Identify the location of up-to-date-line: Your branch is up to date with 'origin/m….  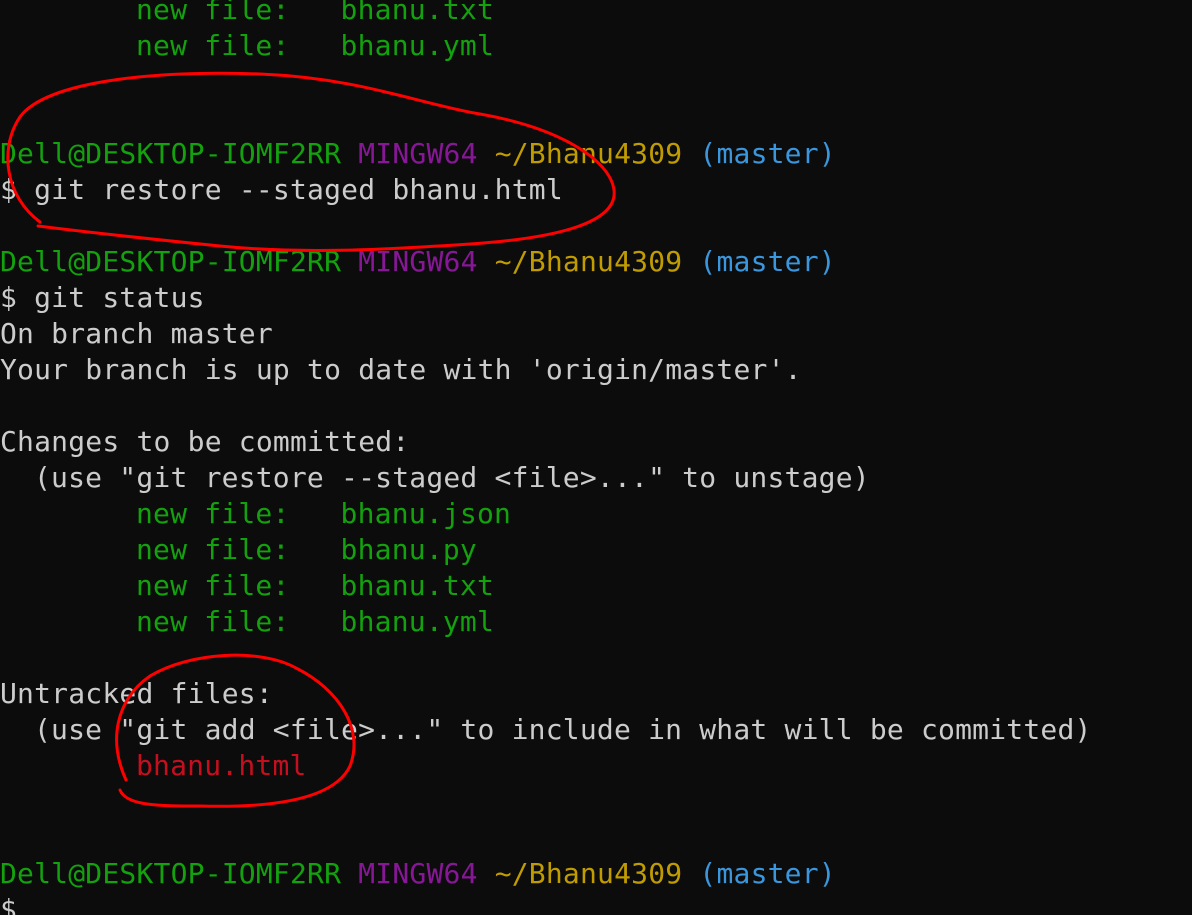
(401, 369).